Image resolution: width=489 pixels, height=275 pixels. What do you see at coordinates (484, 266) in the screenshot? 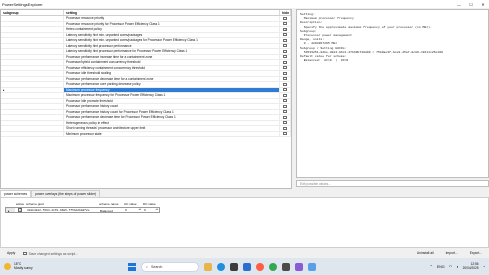
I see `notification-bell-icon: ◔` at bounding box center [484, 266].